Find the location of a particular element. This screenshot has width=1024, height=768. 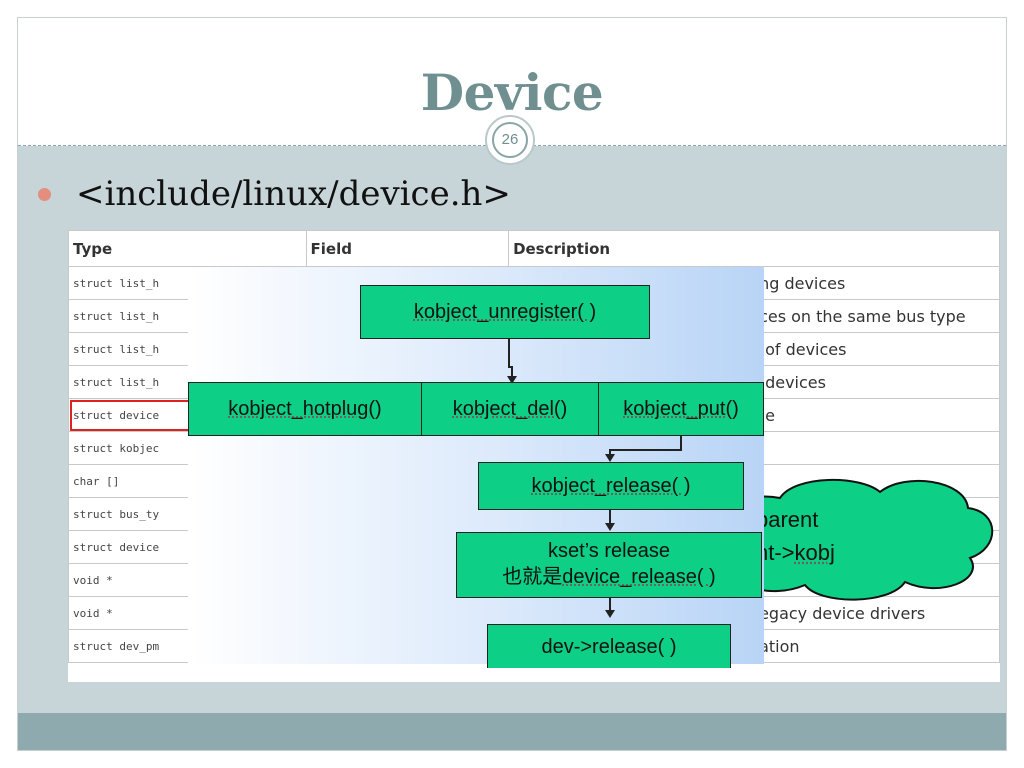

kset-release-prefix: 也就是 is located at coordinates (532, 577).